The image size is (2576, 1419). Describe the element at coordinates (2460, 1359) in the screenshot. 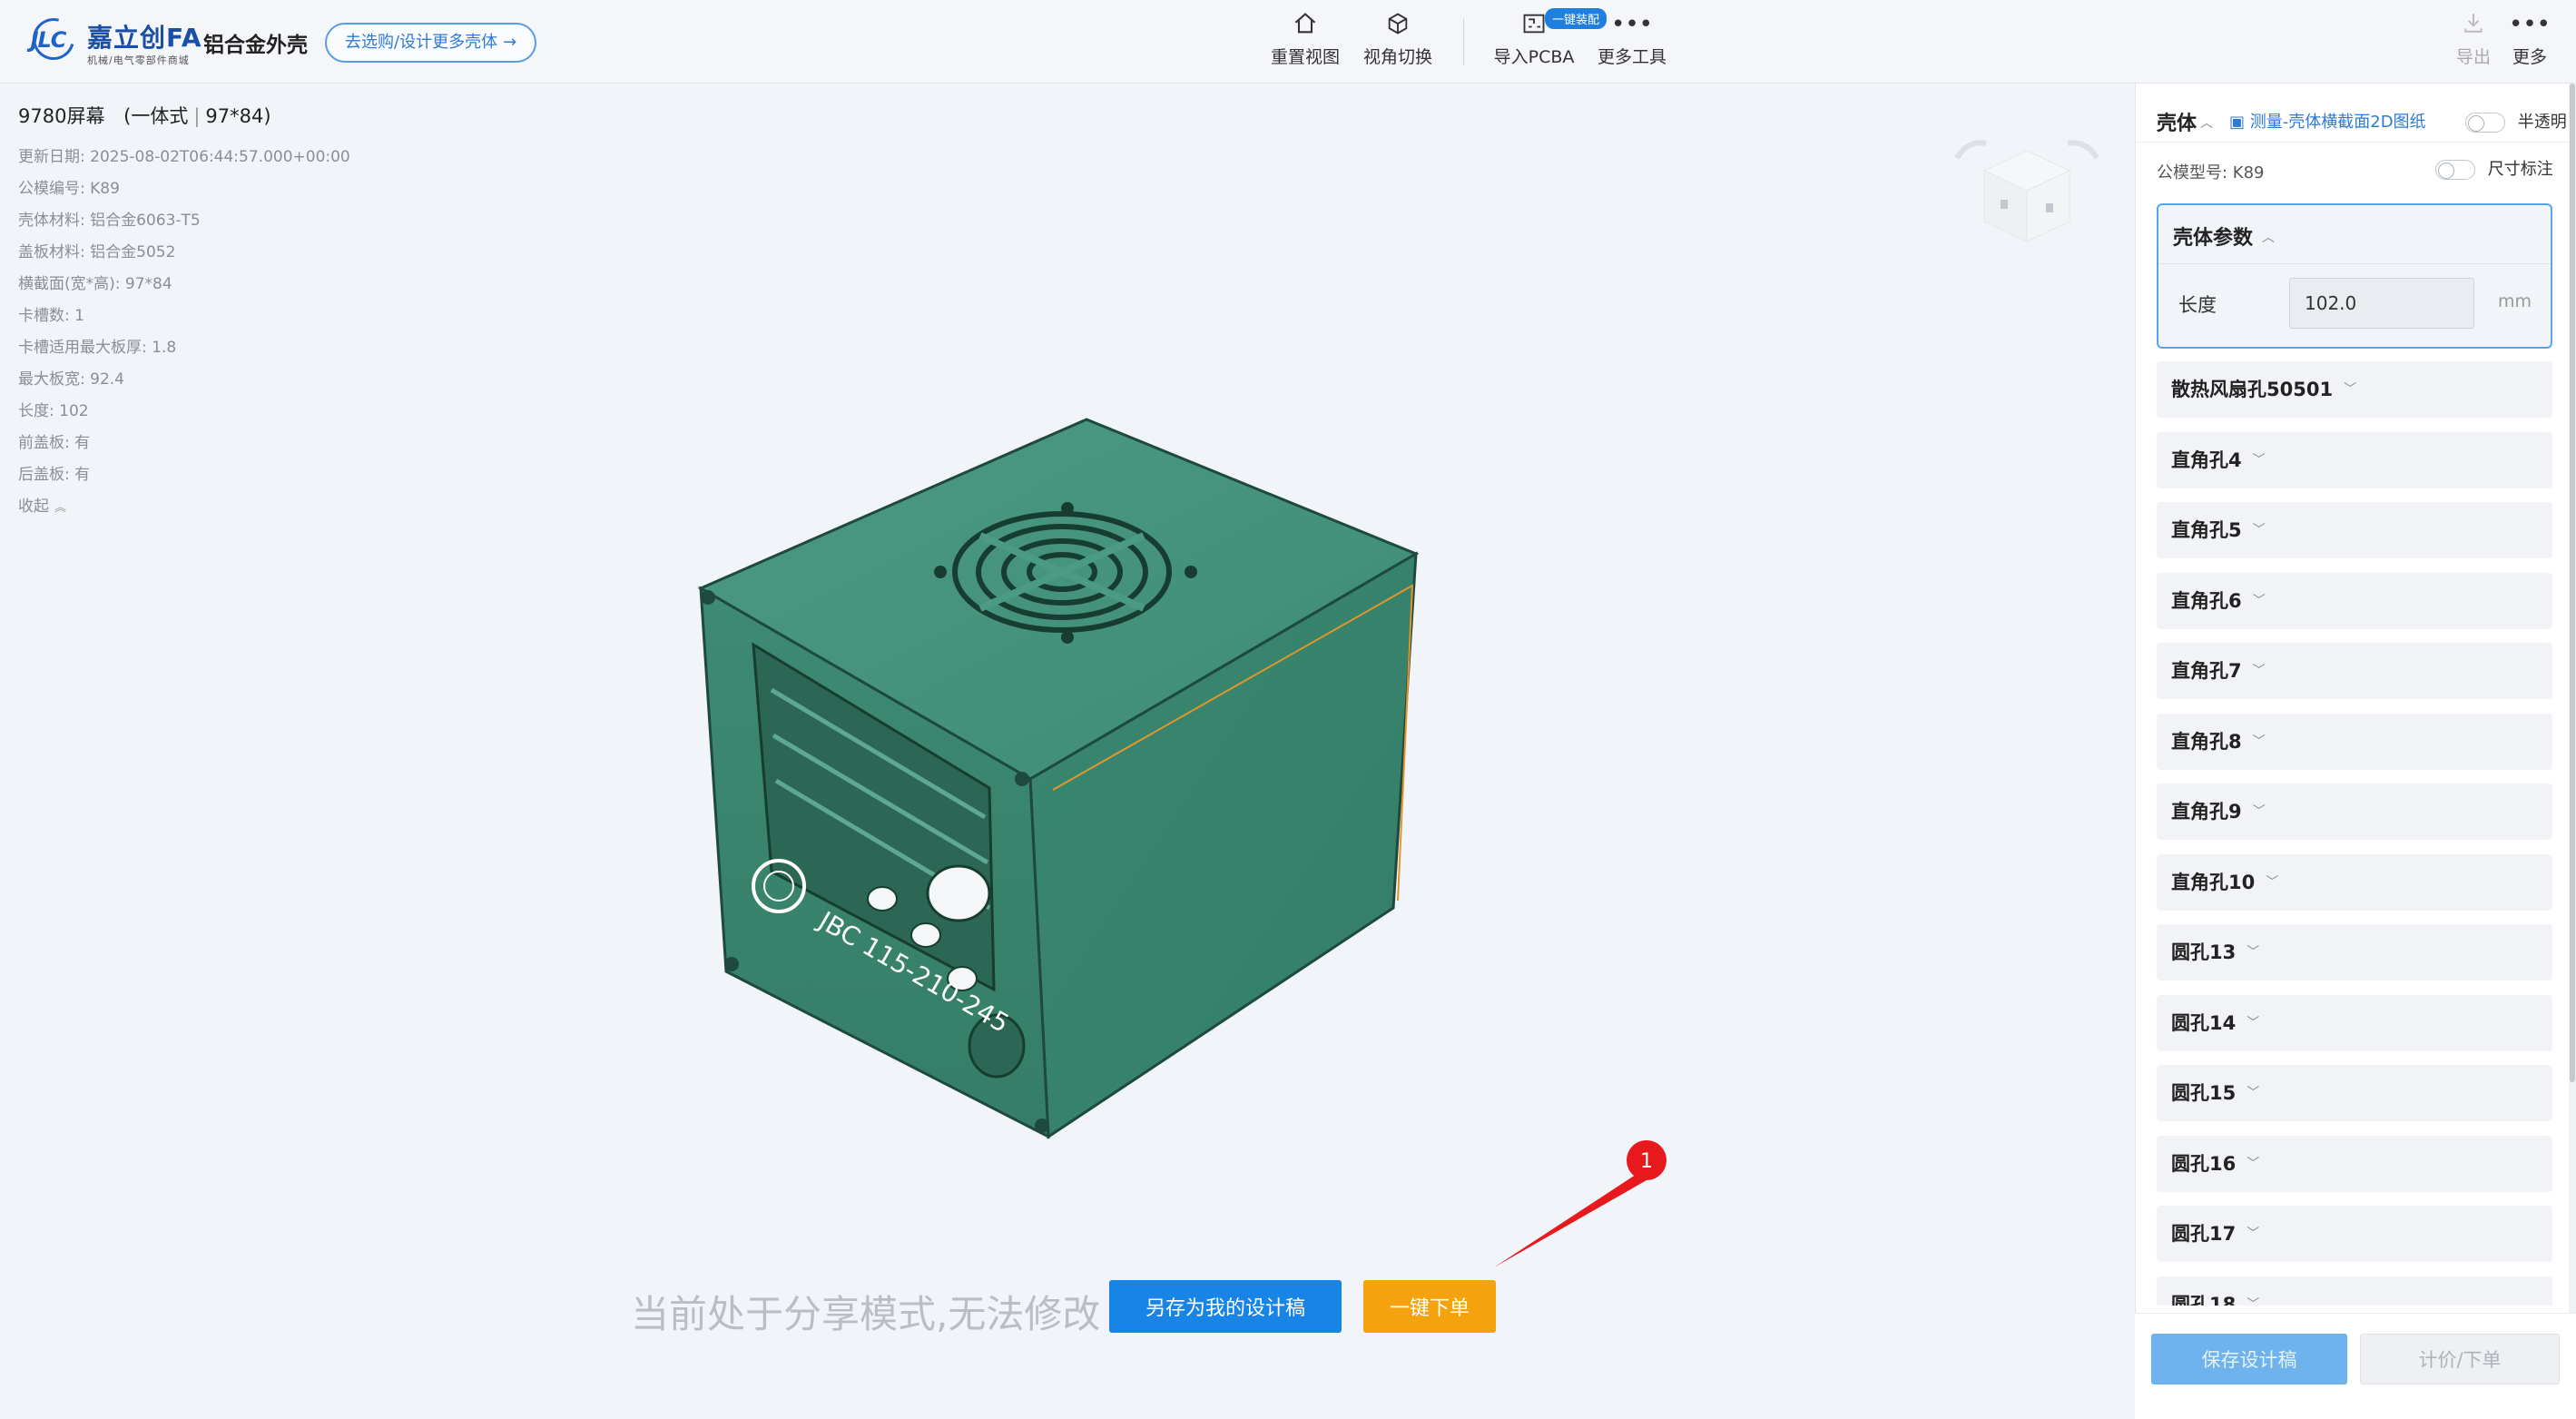

I see `price-order-button: 计价/下单` at that location.